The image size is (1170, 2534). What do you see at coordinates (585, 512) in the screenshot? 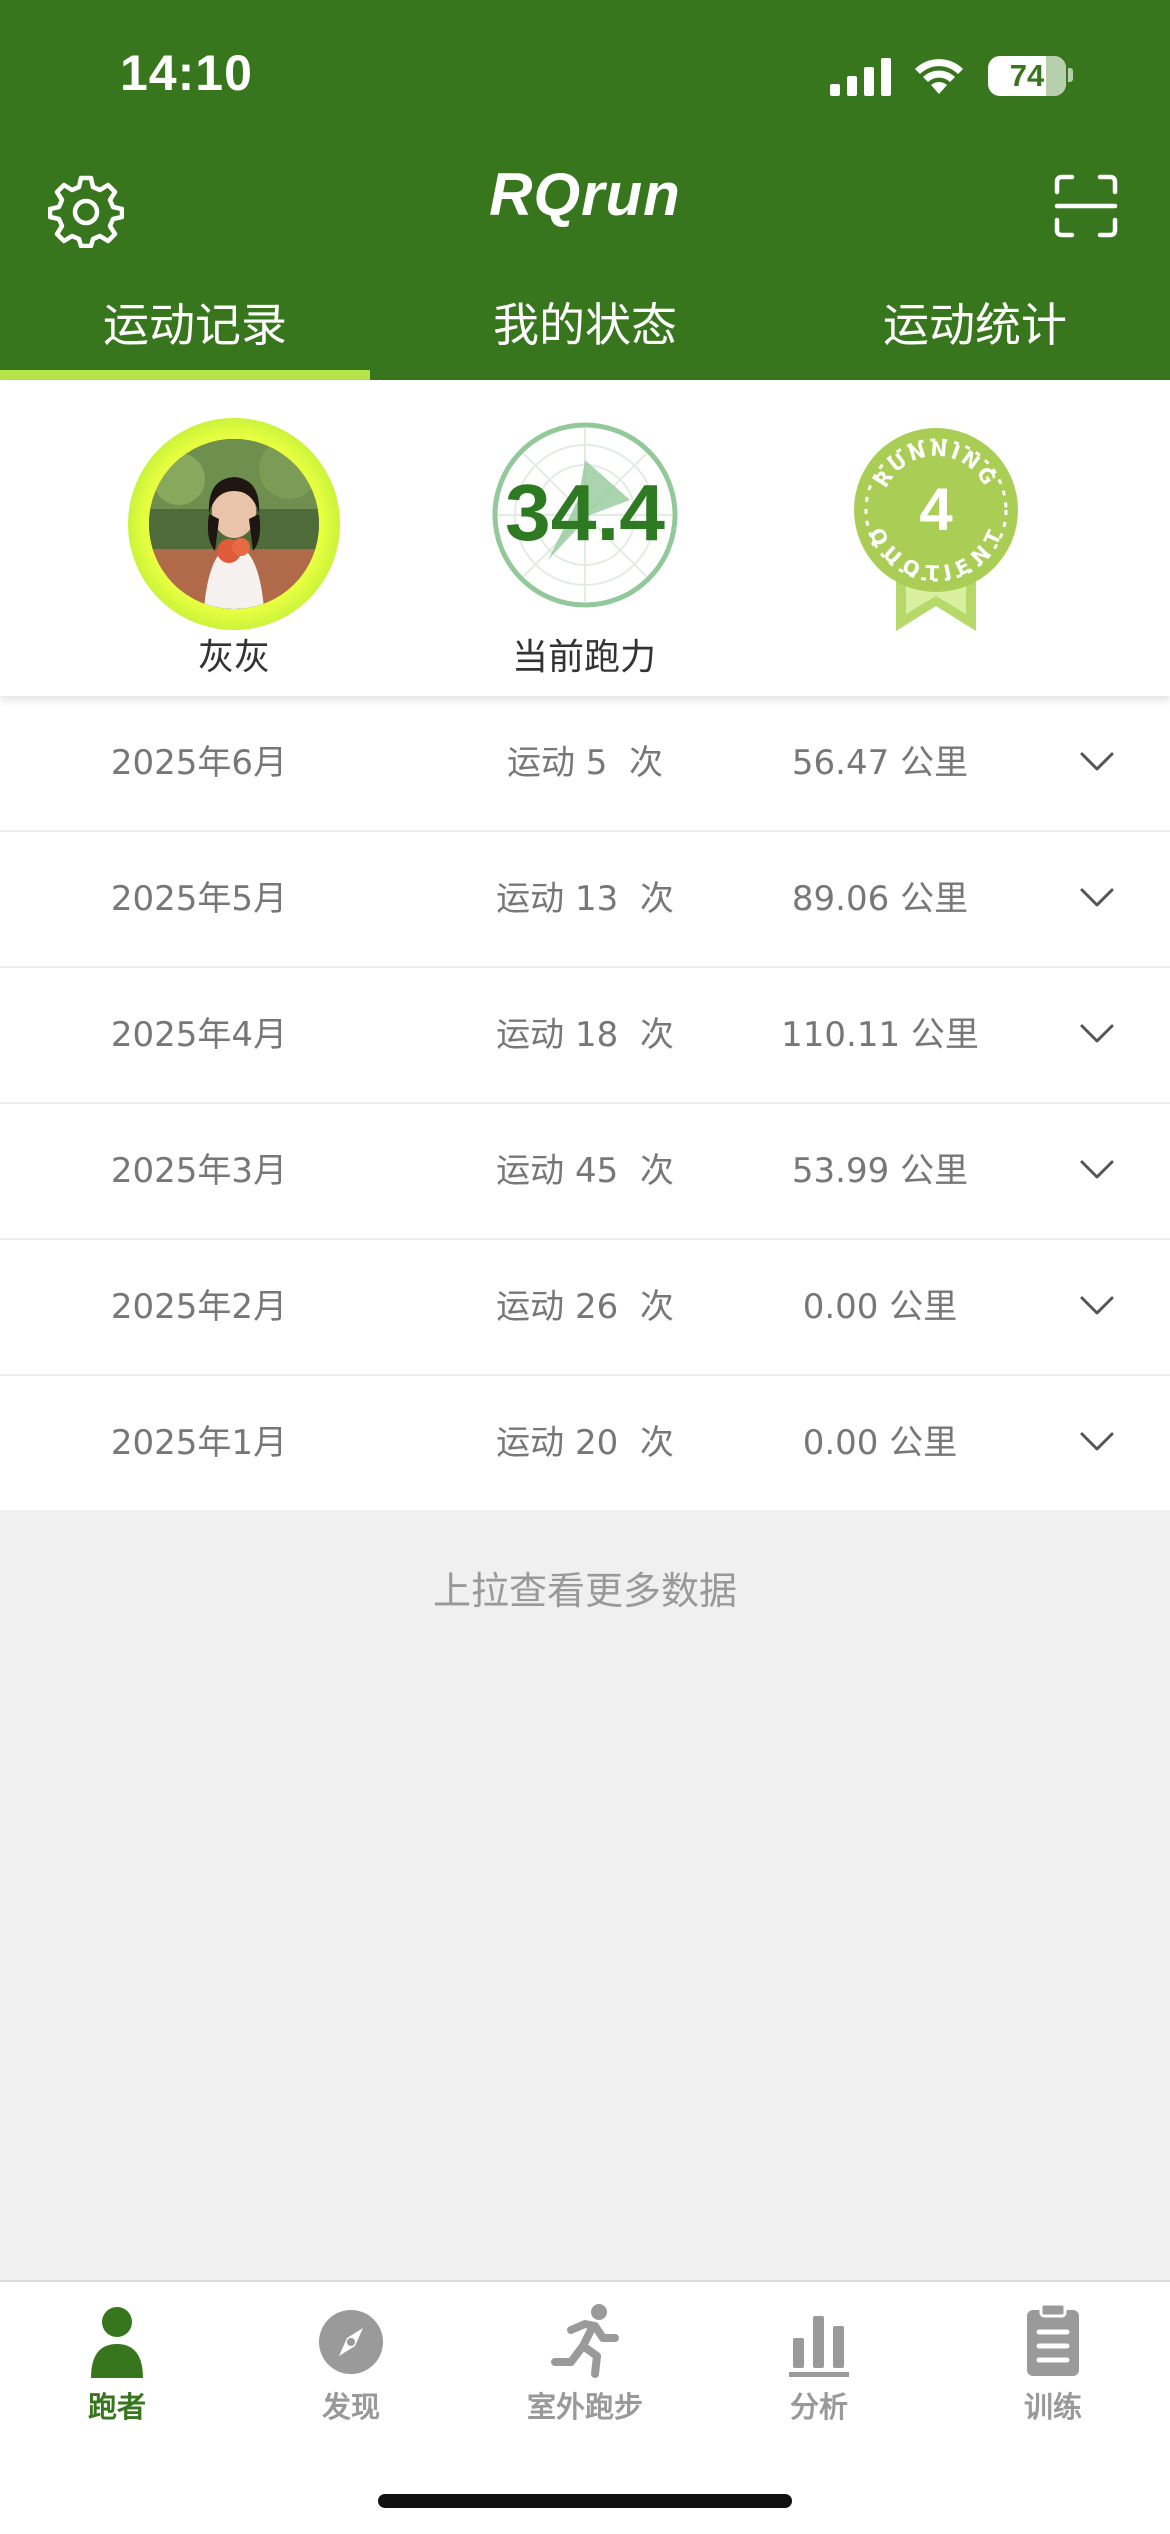
I see `running-power-value: 34.4` at bounding box center [585, 512].